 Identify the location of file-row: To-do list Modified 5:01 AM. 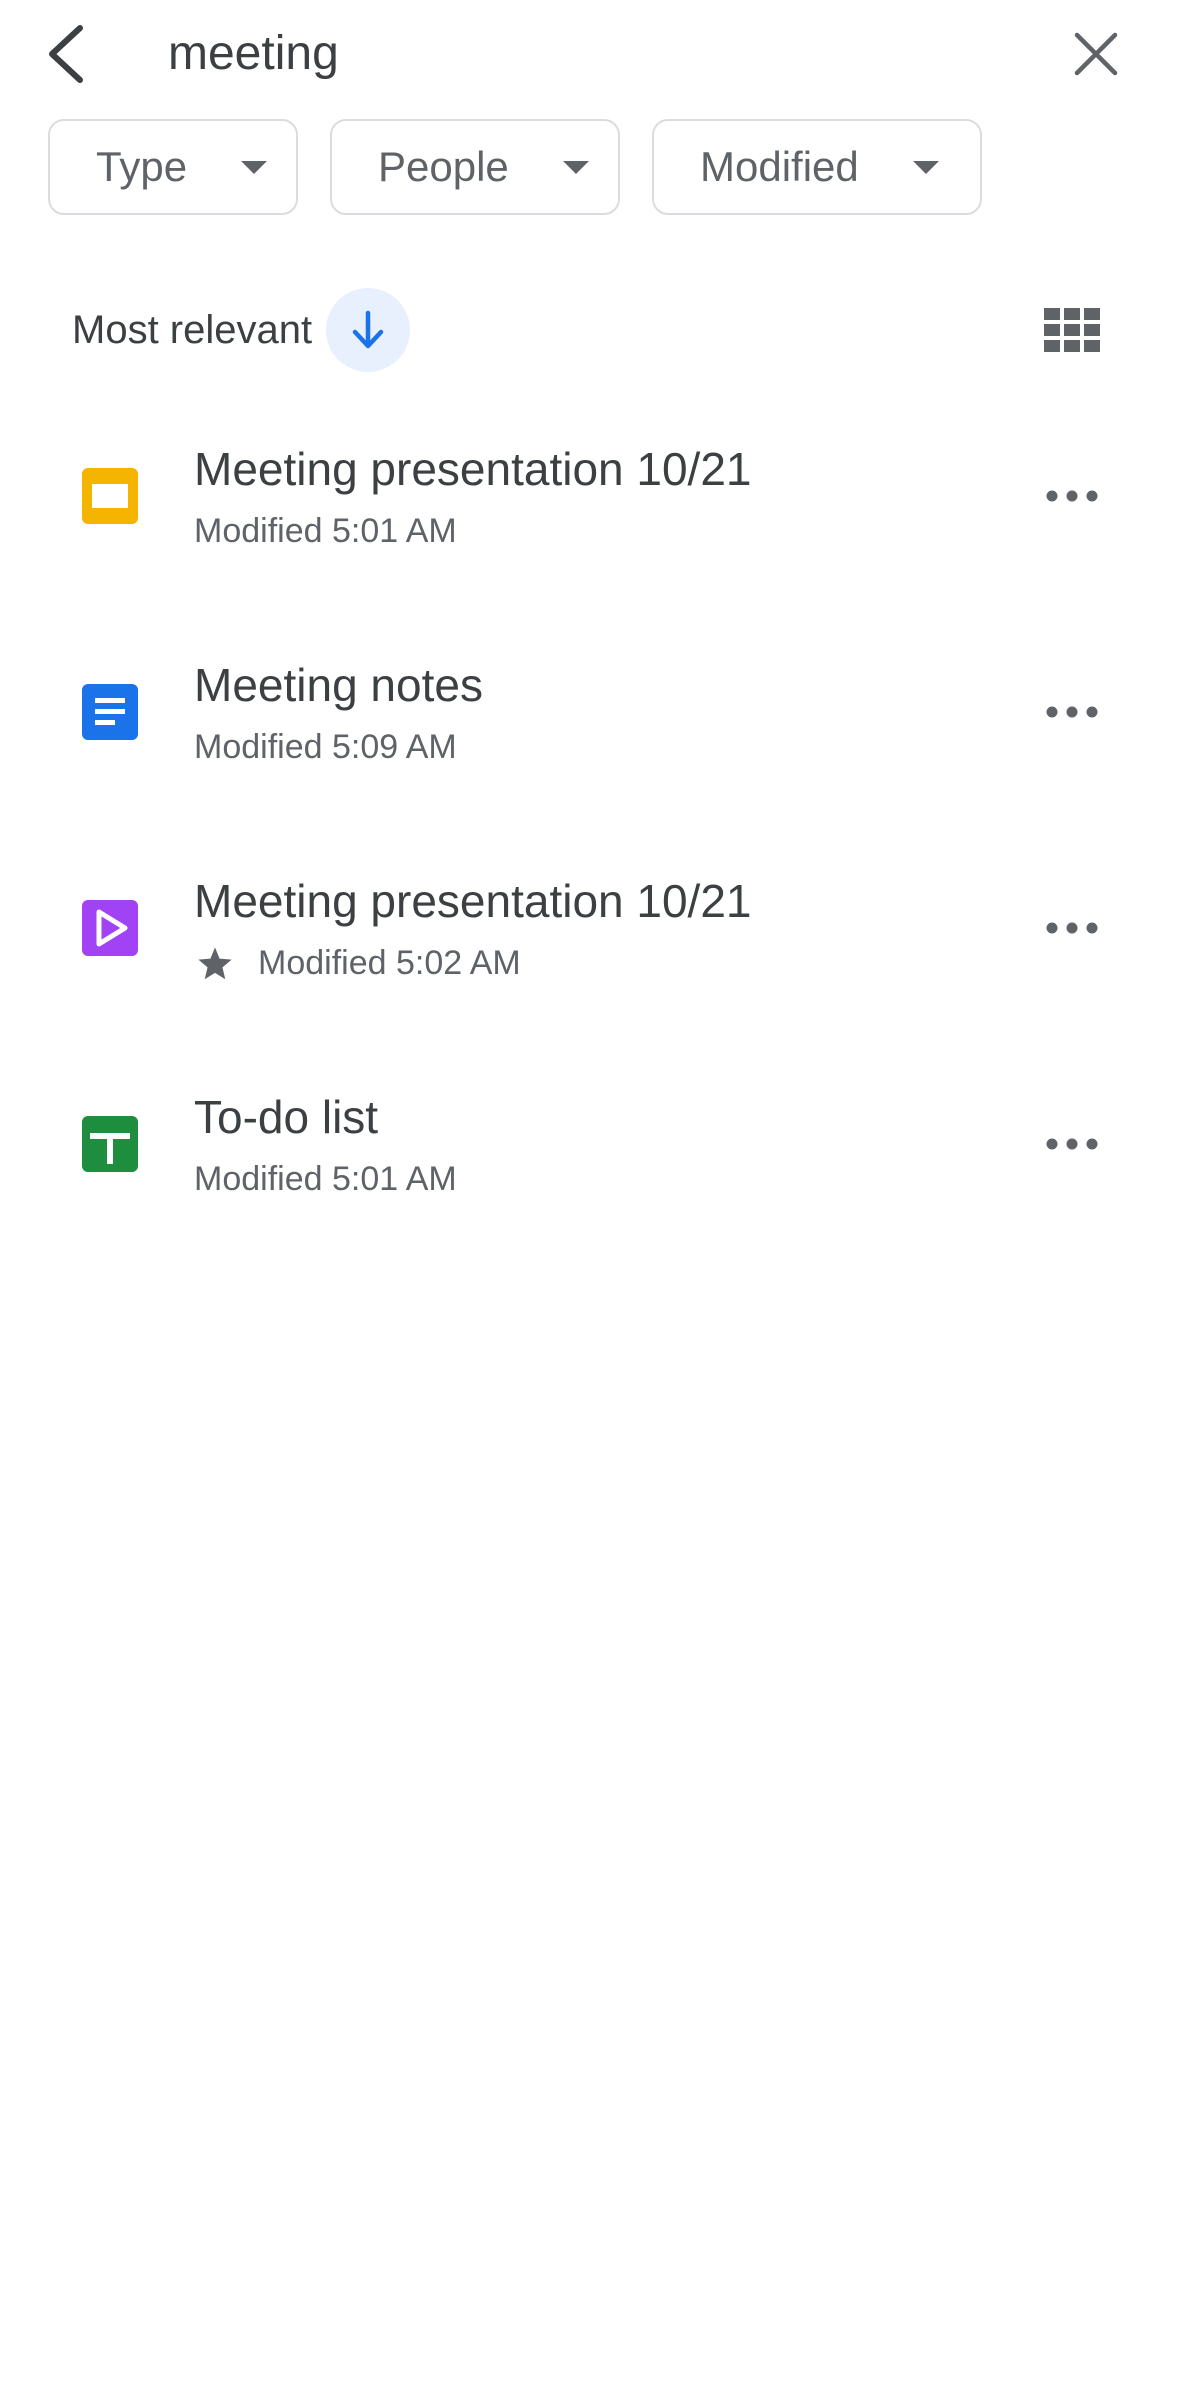
(590, 1176).